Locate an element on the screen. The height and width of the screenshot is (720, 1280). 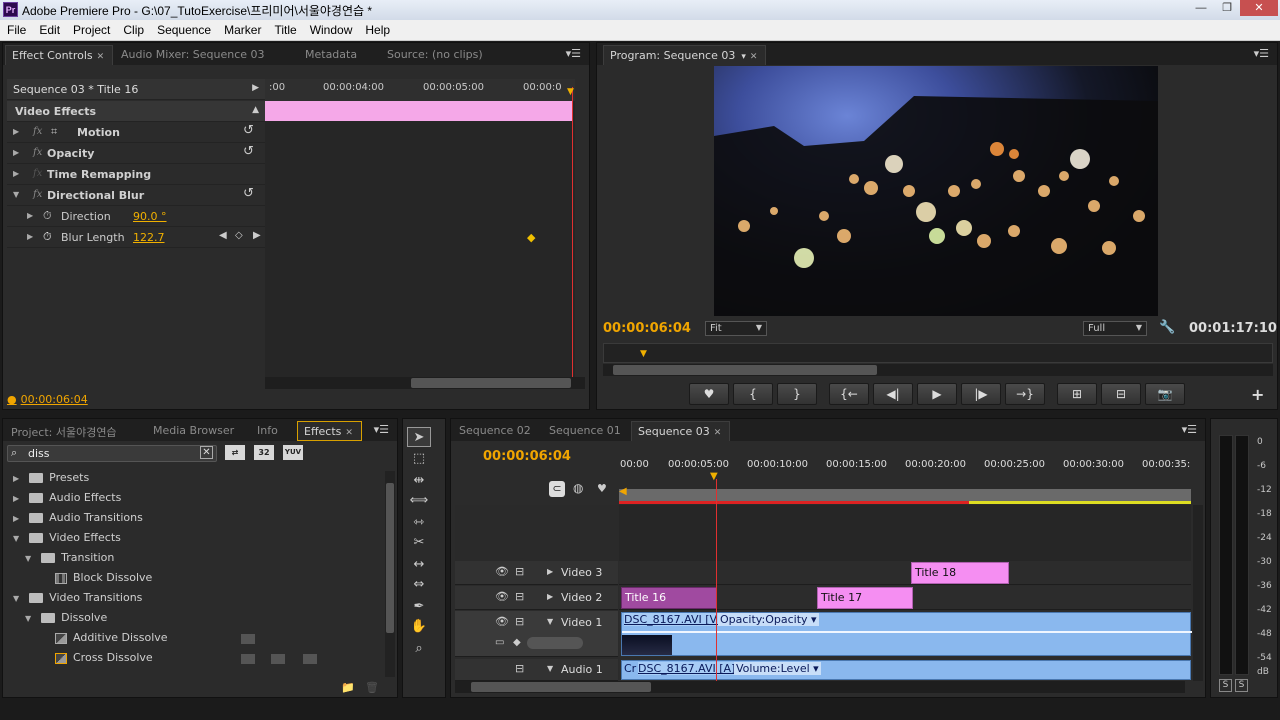
clear-search-icon: ✕ is located at coordinates (206, 452).